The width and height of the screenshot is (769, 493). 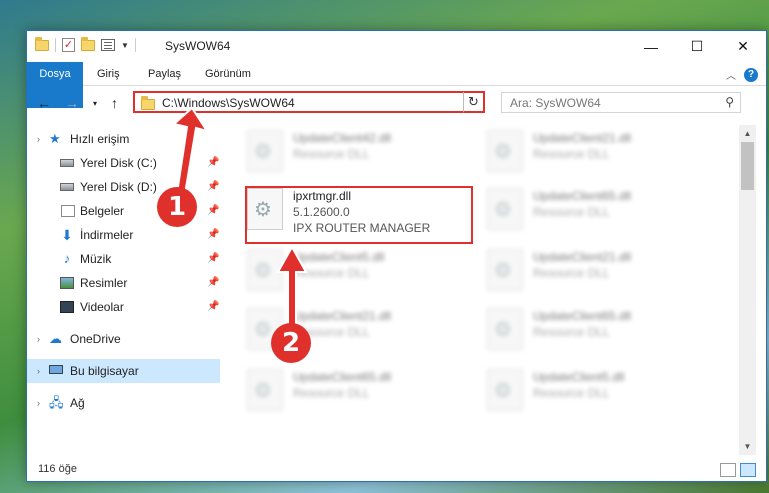 What do you see at coordinates (239, 220) in the screenshot?
I see `annotation-arrows` at bounding box center [239, 220].